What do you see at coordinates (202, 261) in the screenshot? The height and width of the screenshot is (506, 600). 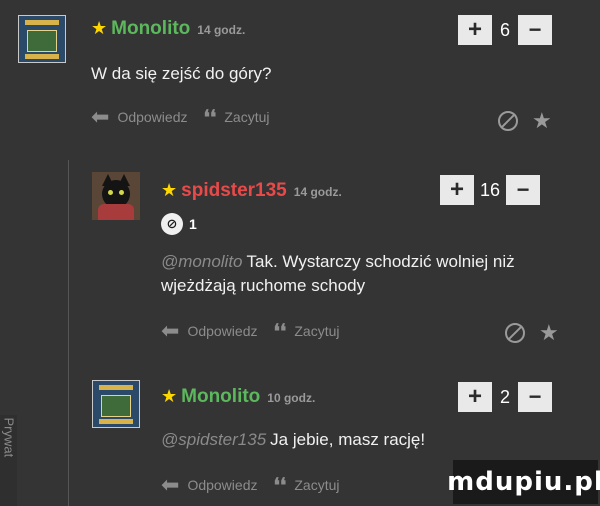 I see `mention-link: @monolito` at bounding box center [202, 261].